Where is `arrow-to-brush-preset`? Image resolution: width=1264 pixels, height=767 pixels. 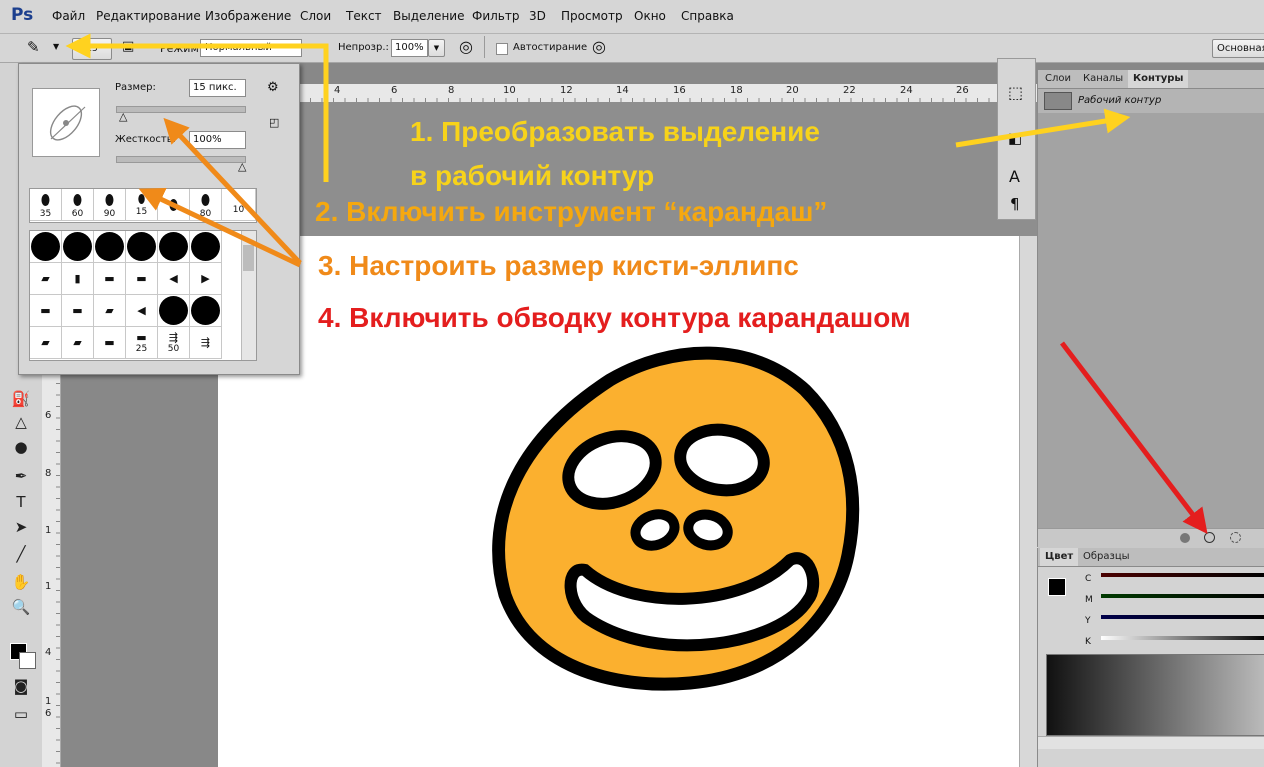 arrow-to-brush-preset is located at coordinates (220, 228).